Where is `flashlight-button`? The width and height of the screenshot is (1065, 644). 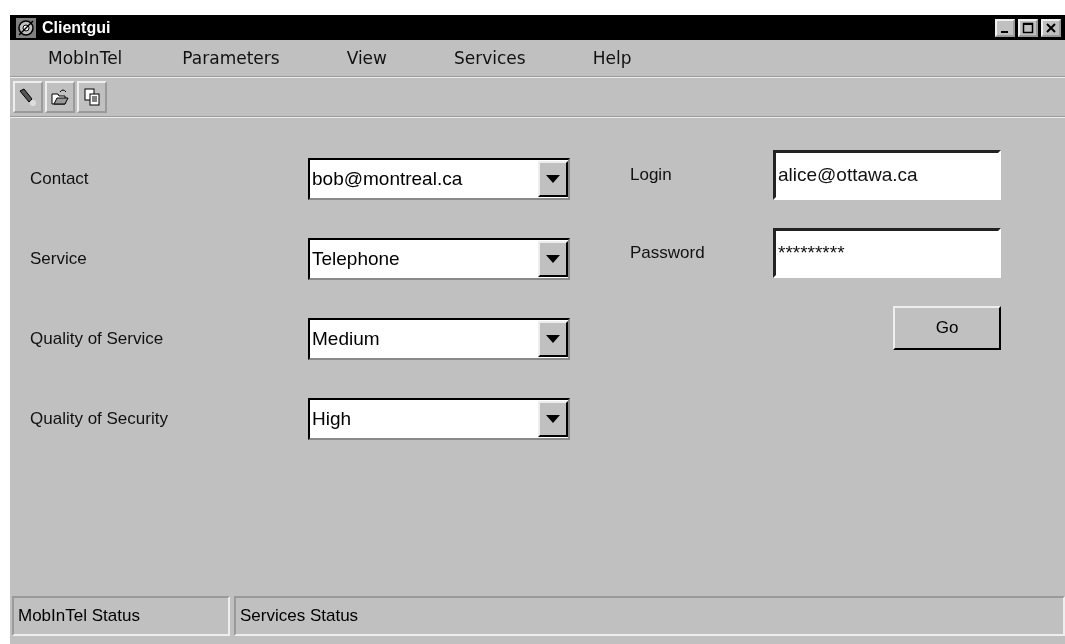
flashlight-button is located at coordinates (28, 97).